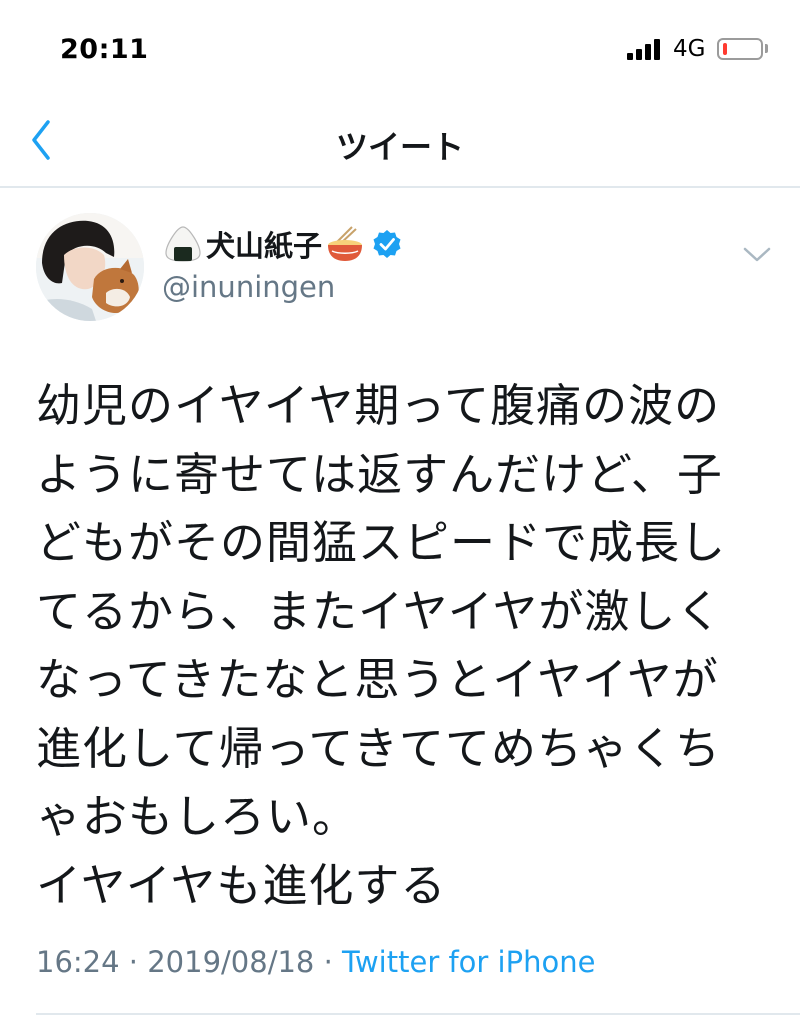  I want to click on onigiri-icon, so click(183, 244).